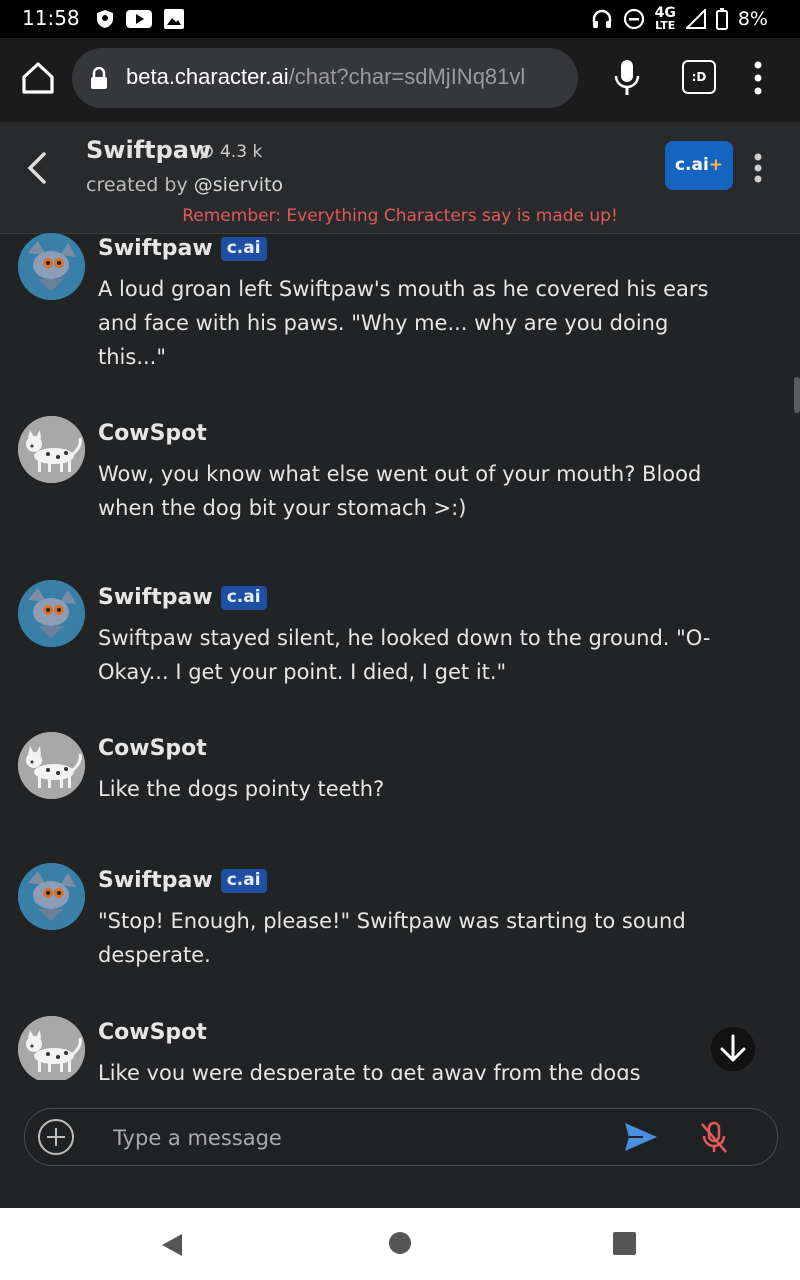 The image size is (800, 1280). Describe the element at coordinates (641, 1137) in the screenshot. I see `send-icon` at that location.